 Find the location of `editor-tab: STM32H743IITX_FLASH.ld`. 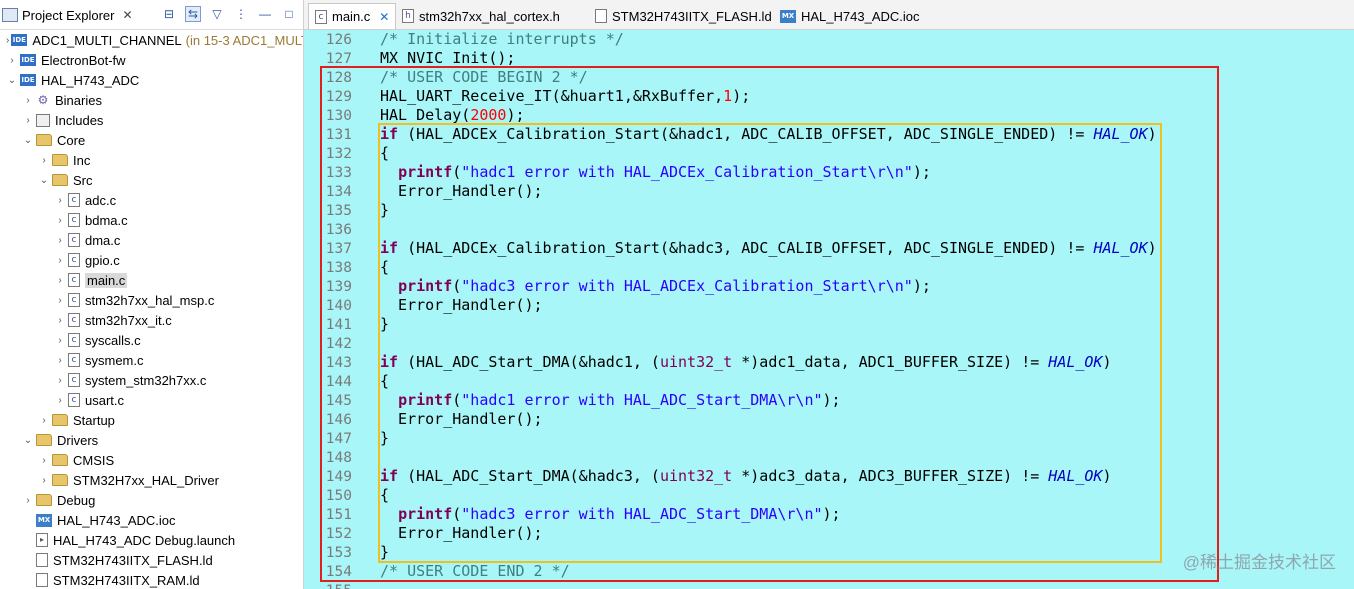

editor-tab: STM32H743IITX_FLASH.ld is located at coordinates (683, 16).